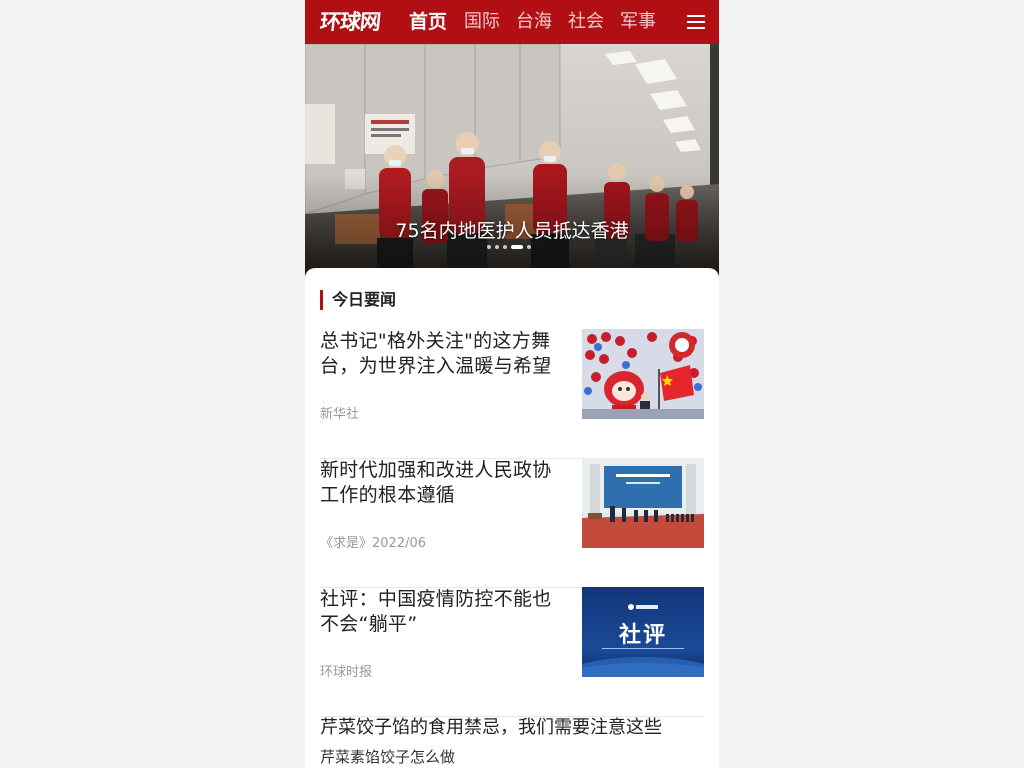 The image size is (1024, 768). I want to click on headline-carousel: 75名内地医护人员抵达香港, so click(512, 162).